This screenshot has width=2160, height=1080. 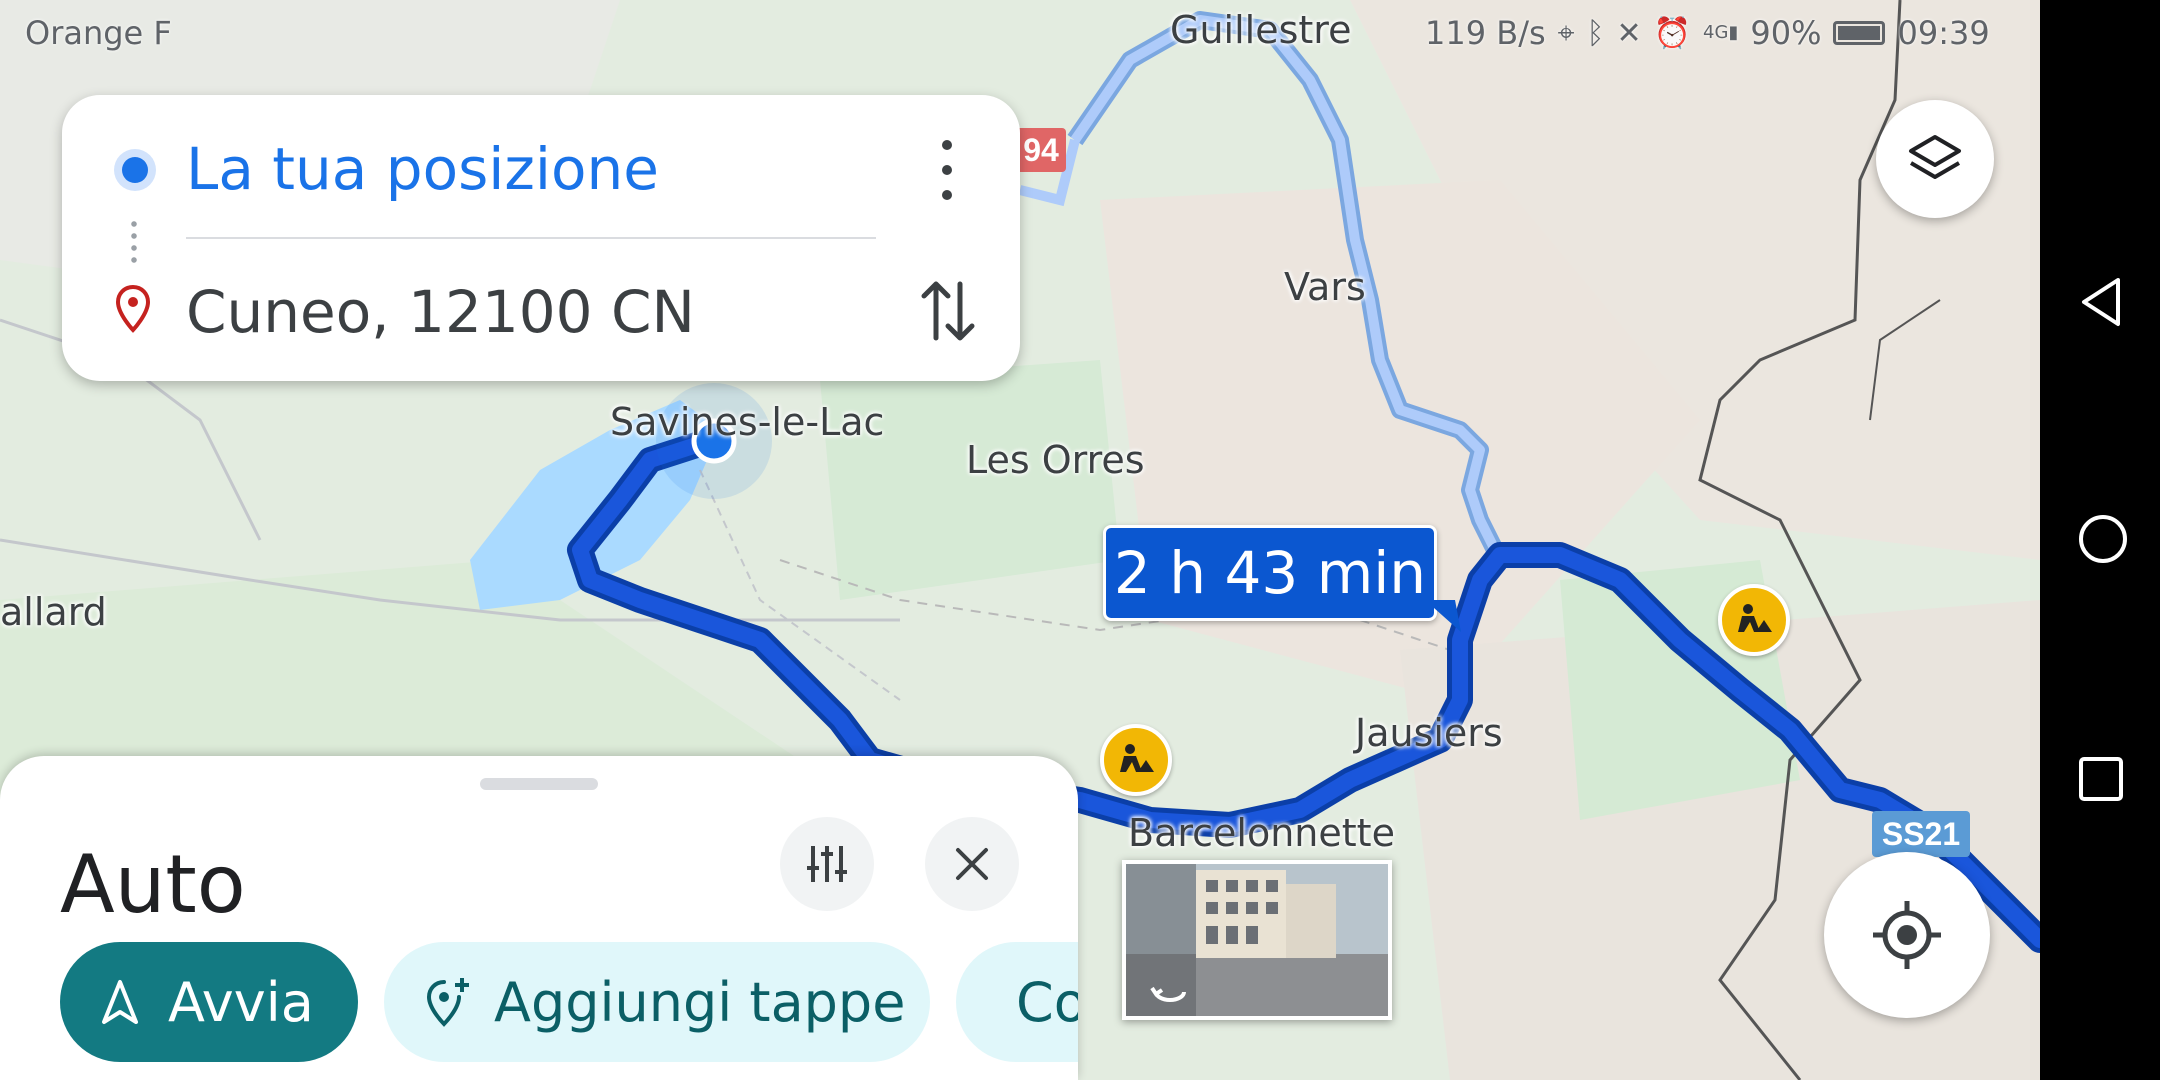 What do you see at coordinates (1859, 33) in the screenshot?
I see `battery-icon` at bounding box center [1859, 33].